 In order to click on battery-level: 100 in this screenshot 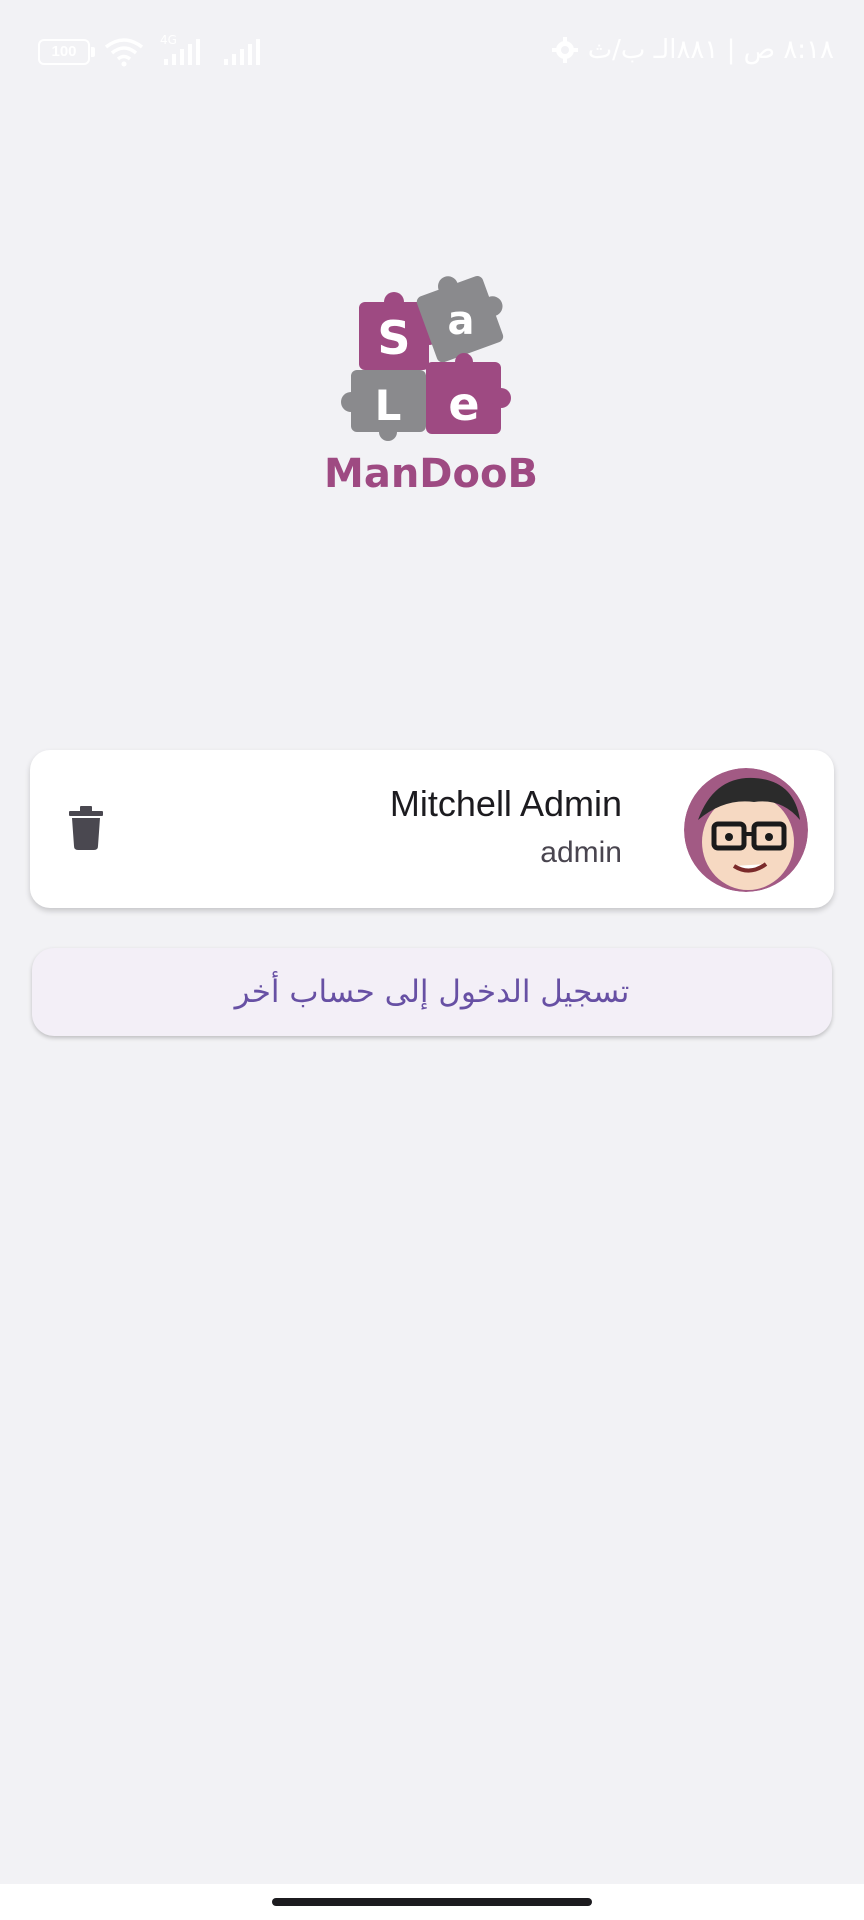, I will do `click(64, 51)`.